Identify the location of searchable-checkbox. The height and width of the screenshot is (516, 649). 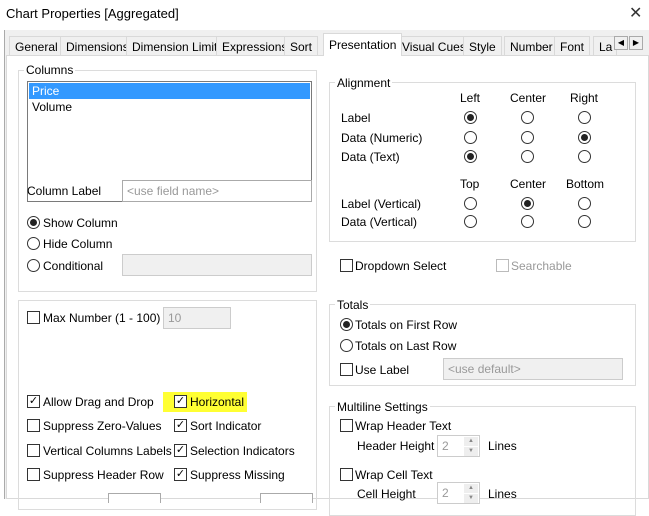
(502, 265).